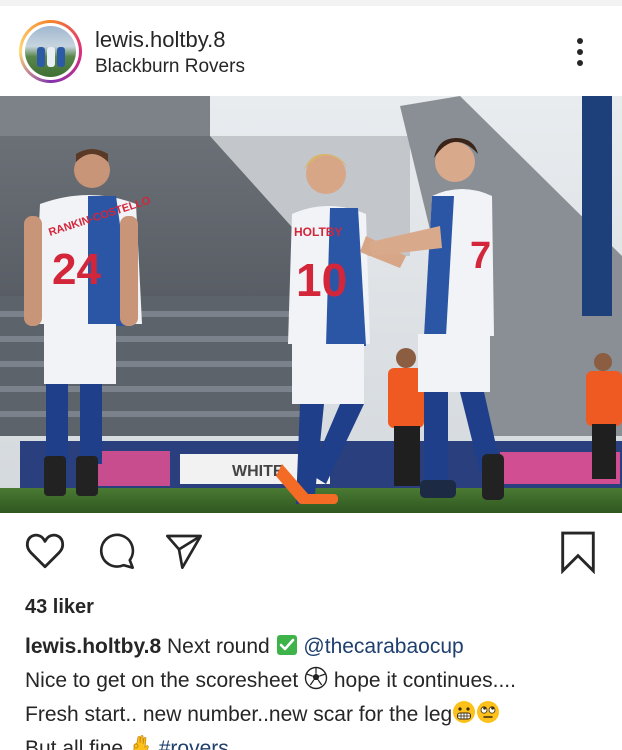 The width and height of the screenshot is (622, 750). I want to click on send-glyph, so click(184, 551).